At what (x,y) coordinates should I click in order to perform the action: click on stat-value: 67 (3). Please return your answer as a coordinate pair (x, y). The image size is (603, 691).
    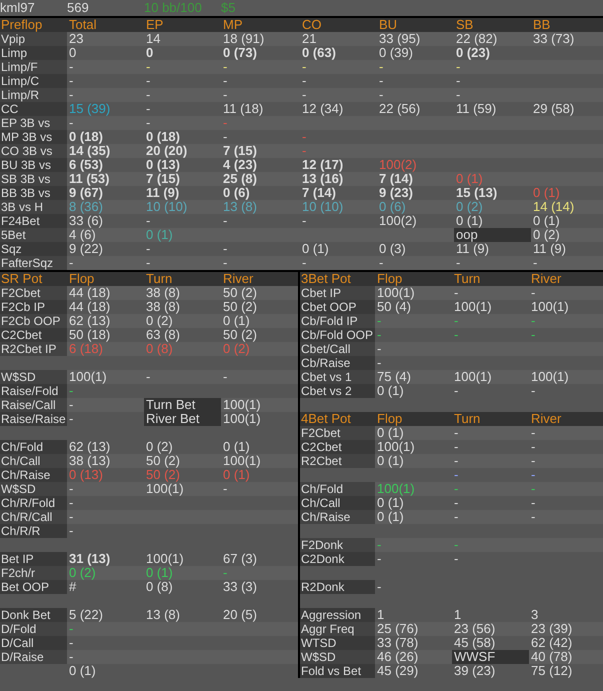
    Looking at the image, I should click on (240, 559).